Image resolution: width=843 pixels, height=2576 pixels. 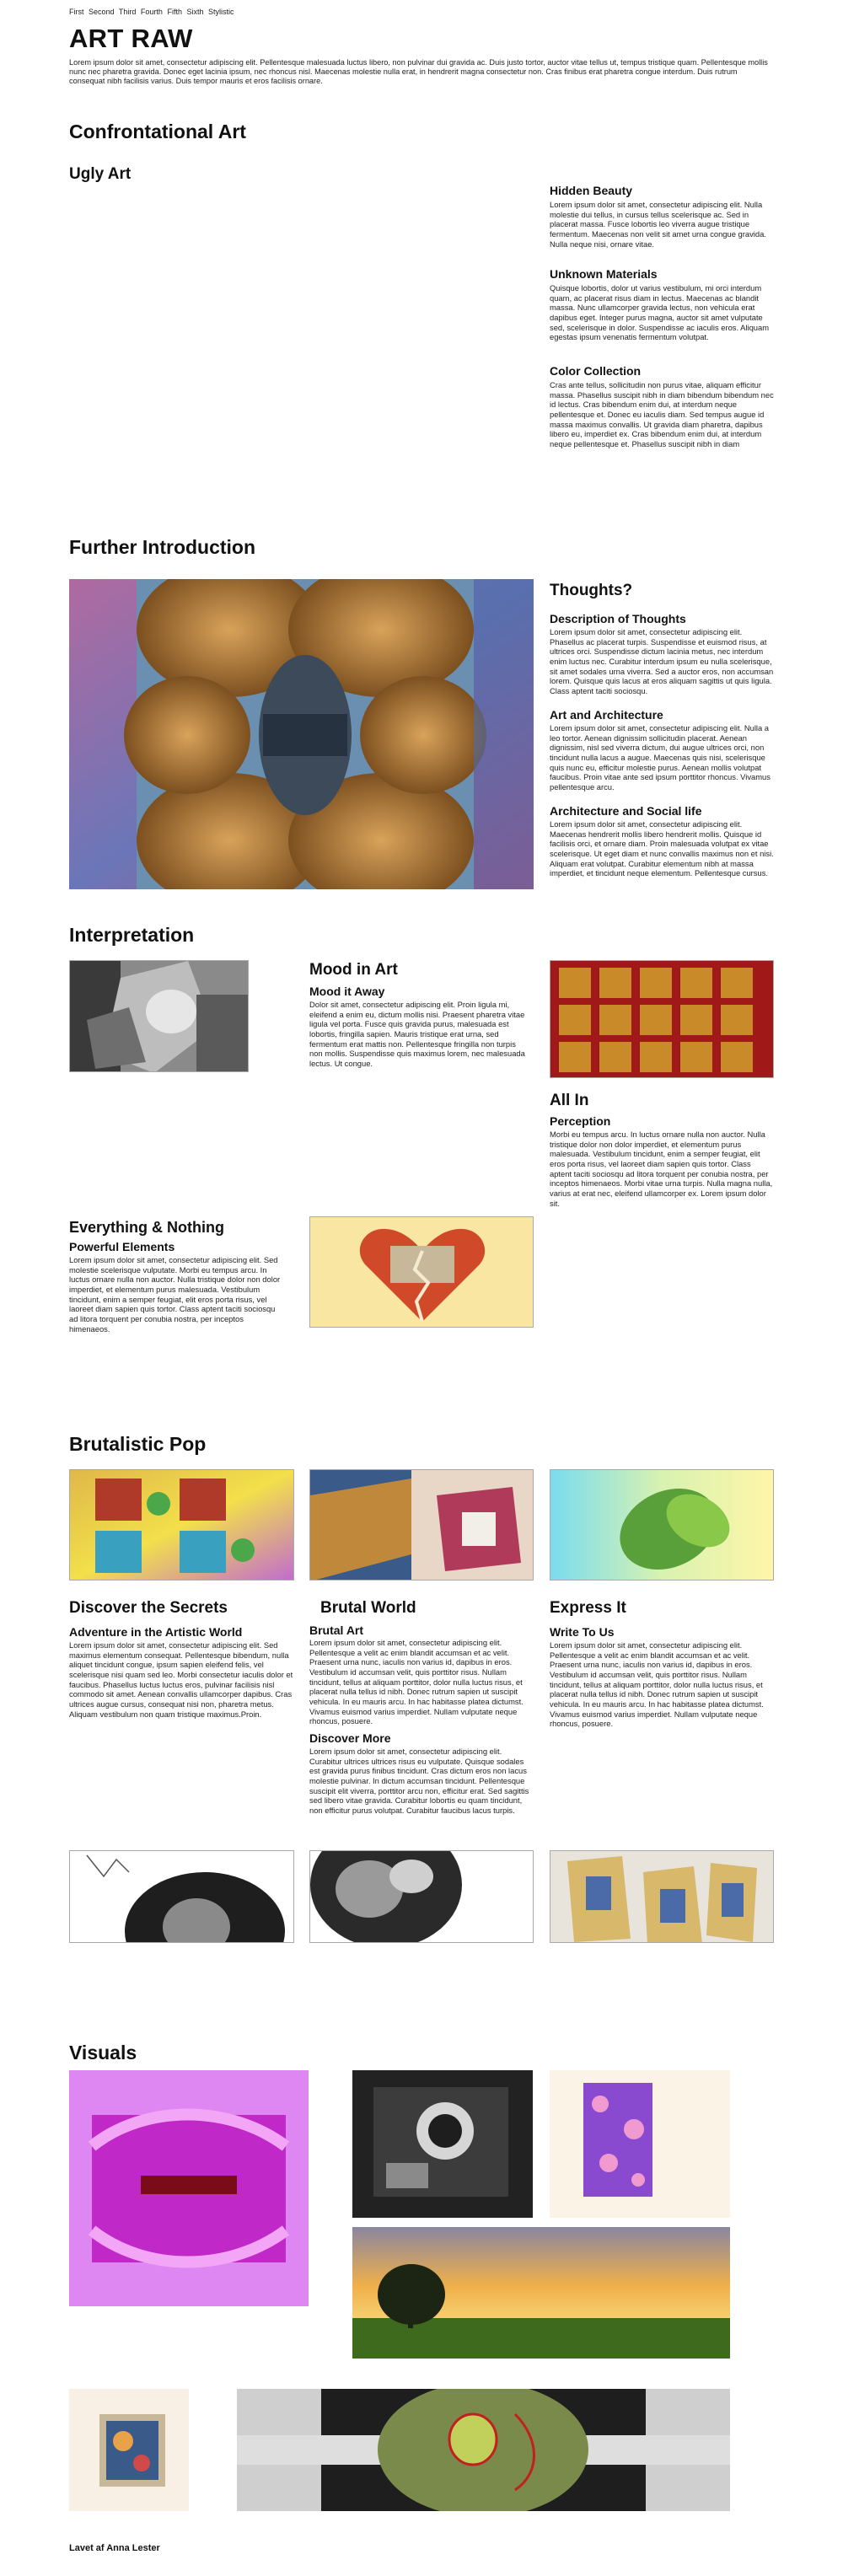 I want to click on heading-description-of-thoughts: Description of Thoughts, so click(x=618, y=618).